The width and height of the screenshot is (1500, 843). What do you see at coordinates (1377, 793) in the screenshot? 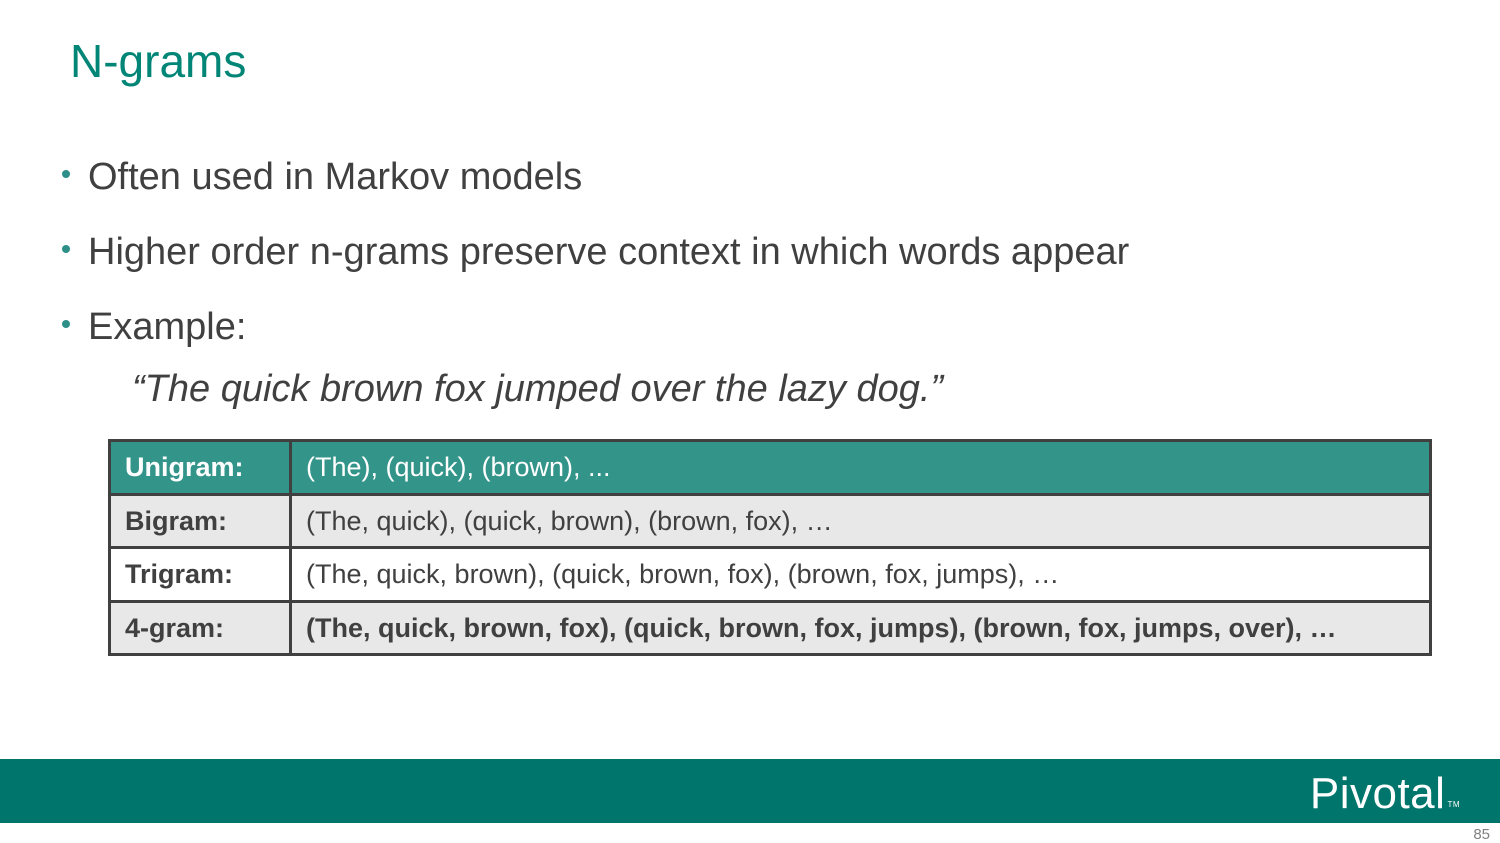
I see `logo-text: Pivotal` at bounding box center [1377, 793].